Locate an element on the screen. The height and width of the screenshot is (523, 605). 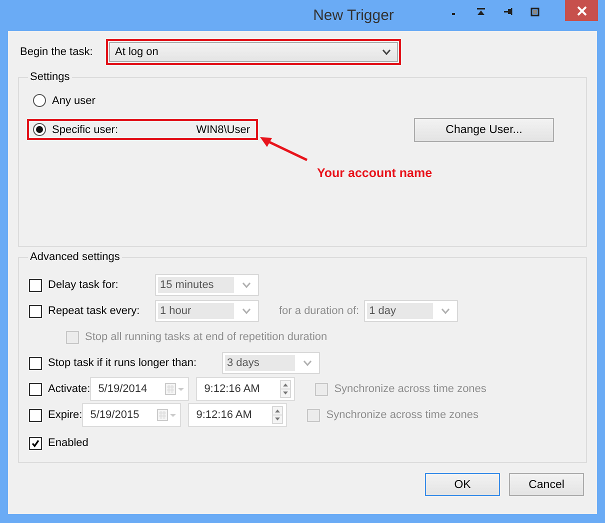
option-label: Delay task for: is located at coordinates (84, 285).